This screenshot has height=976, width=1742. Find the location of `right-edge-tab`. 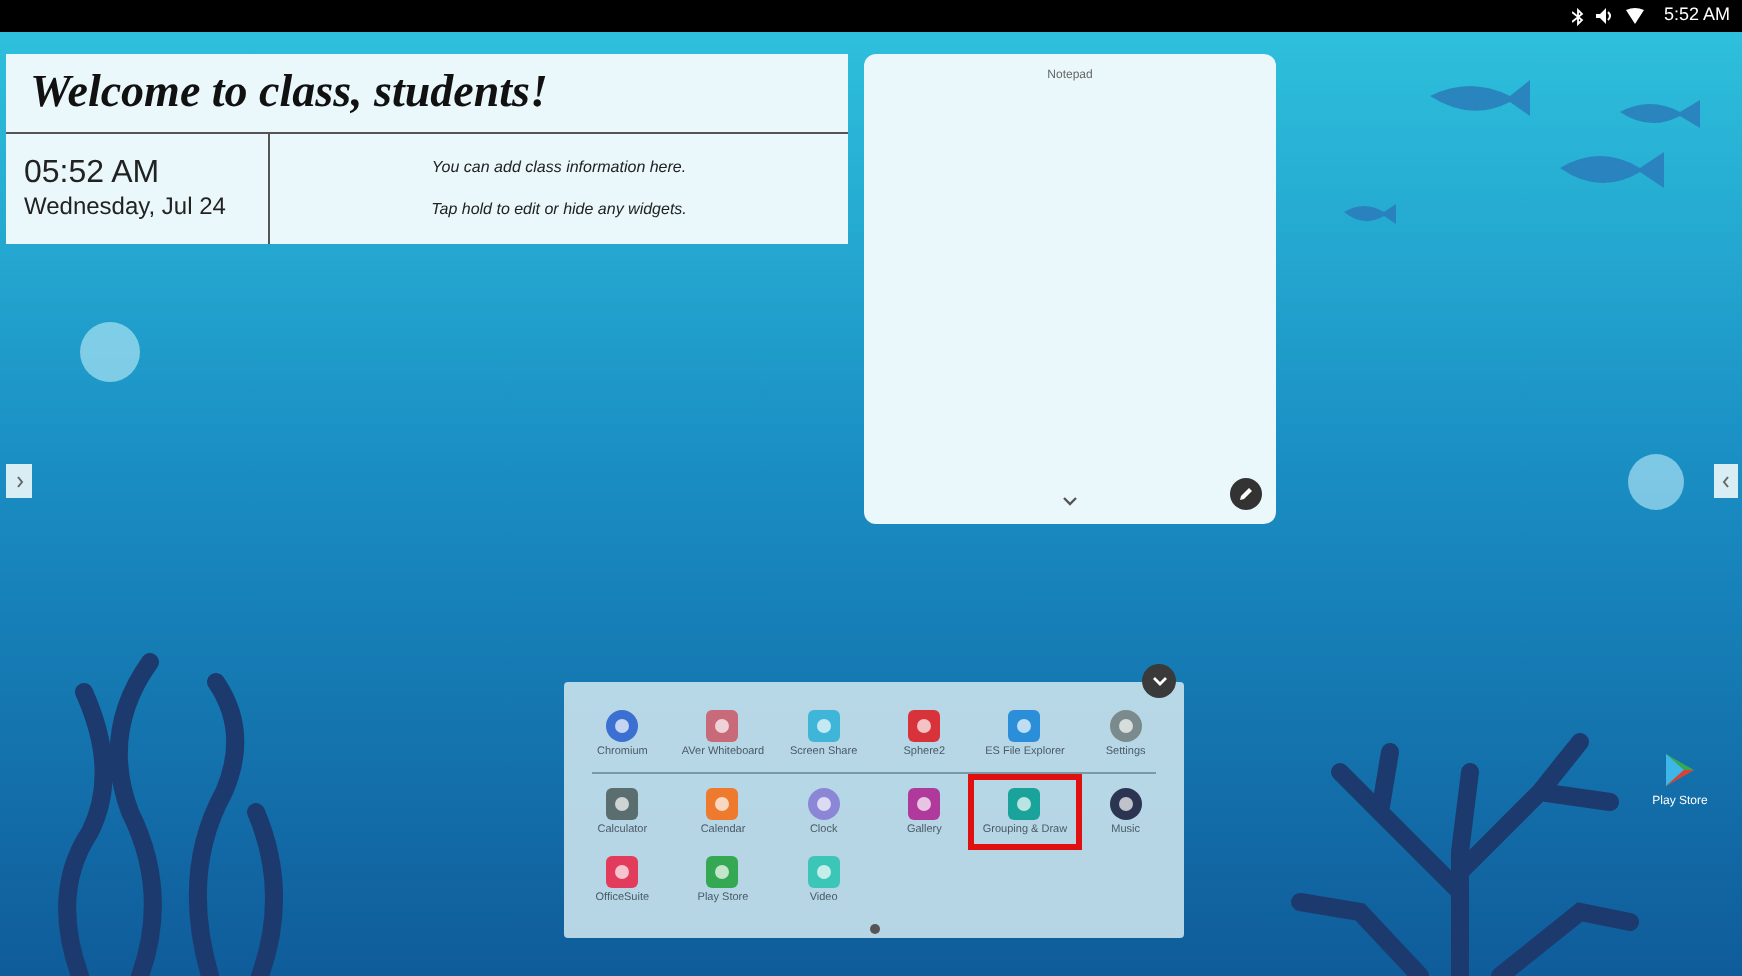

right-edge-tab is located at coordinates (1726, 481).